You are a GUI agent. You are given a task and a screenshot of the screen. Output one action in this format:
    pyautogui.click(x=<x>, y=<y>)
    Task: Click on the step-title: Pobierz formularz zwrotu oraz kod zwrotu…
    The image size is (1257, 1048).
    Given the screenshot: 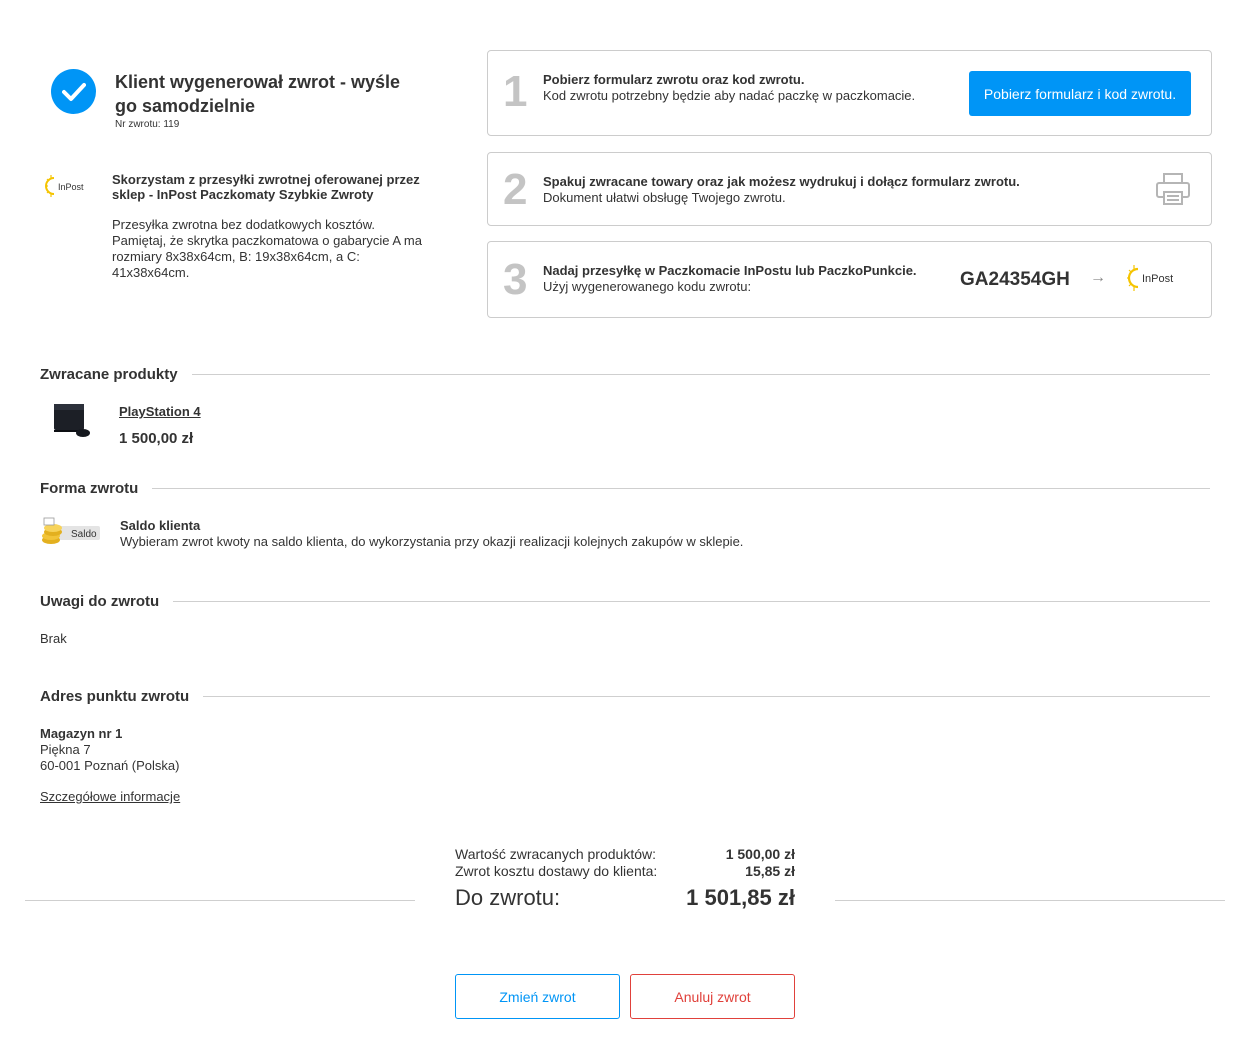 What is the action you would take?
    pyautogui.click(x=674, y=79)
    